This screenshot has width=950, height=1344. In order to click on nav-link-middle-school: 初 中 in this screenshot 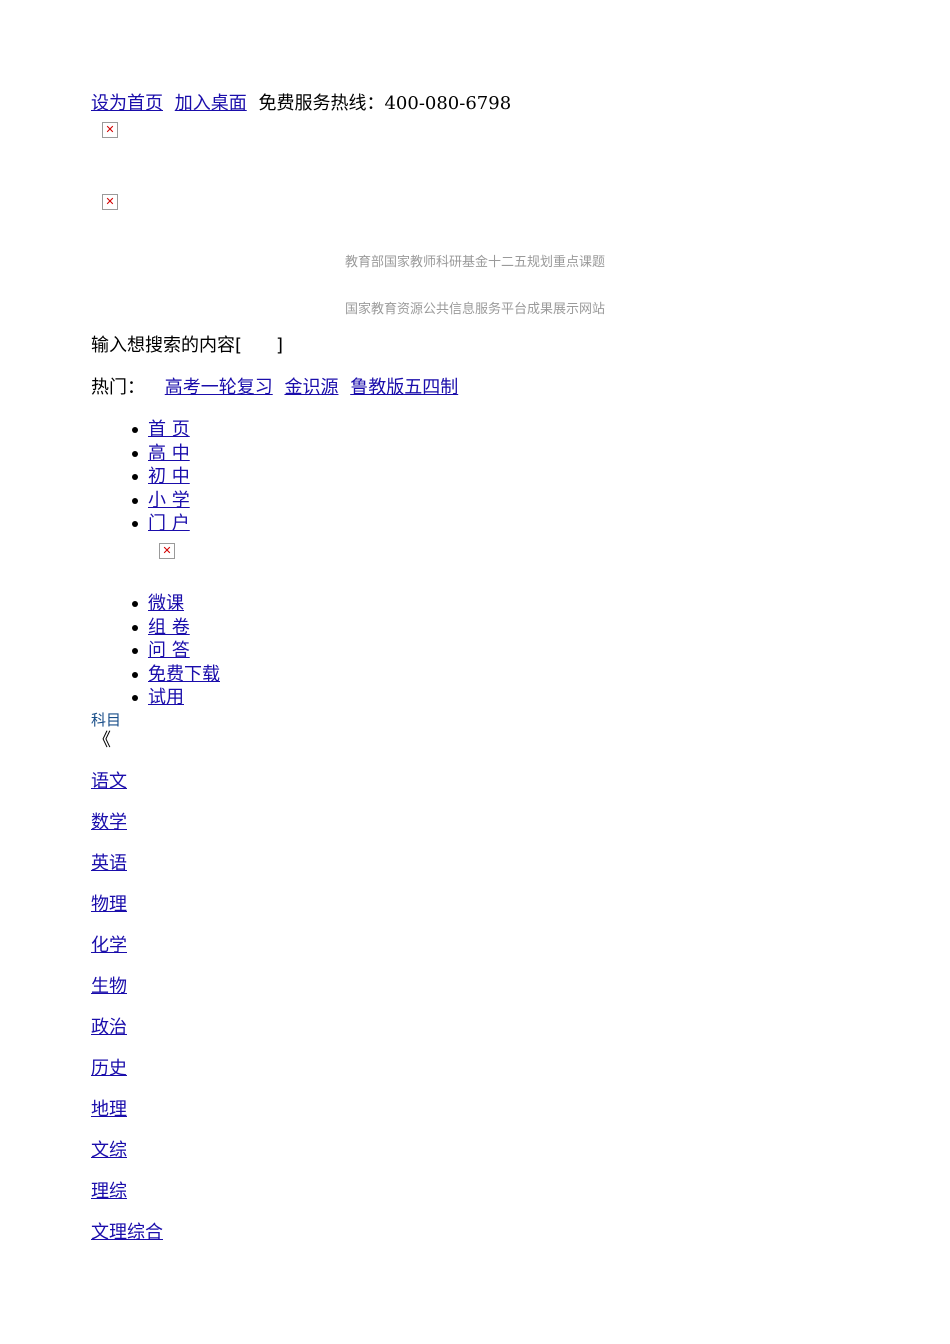, I will do `click(169, 476)`.